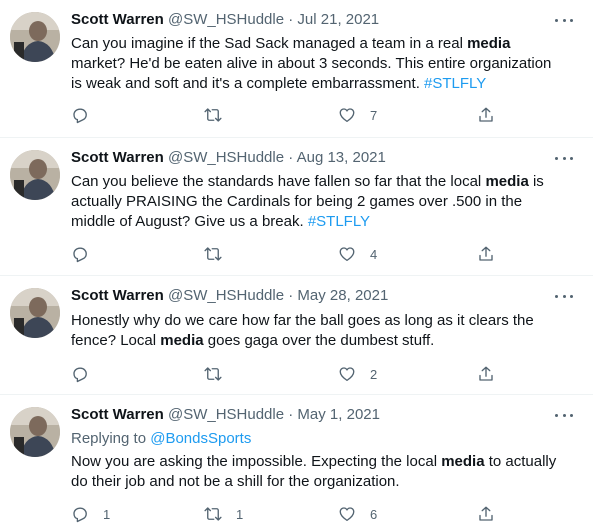 The width and height of the screenshot is (593, 523). What do you see at coordinates (240, 514) in the screenshot?
I see `retweet-count: 1` at bounding box center [240, 514].